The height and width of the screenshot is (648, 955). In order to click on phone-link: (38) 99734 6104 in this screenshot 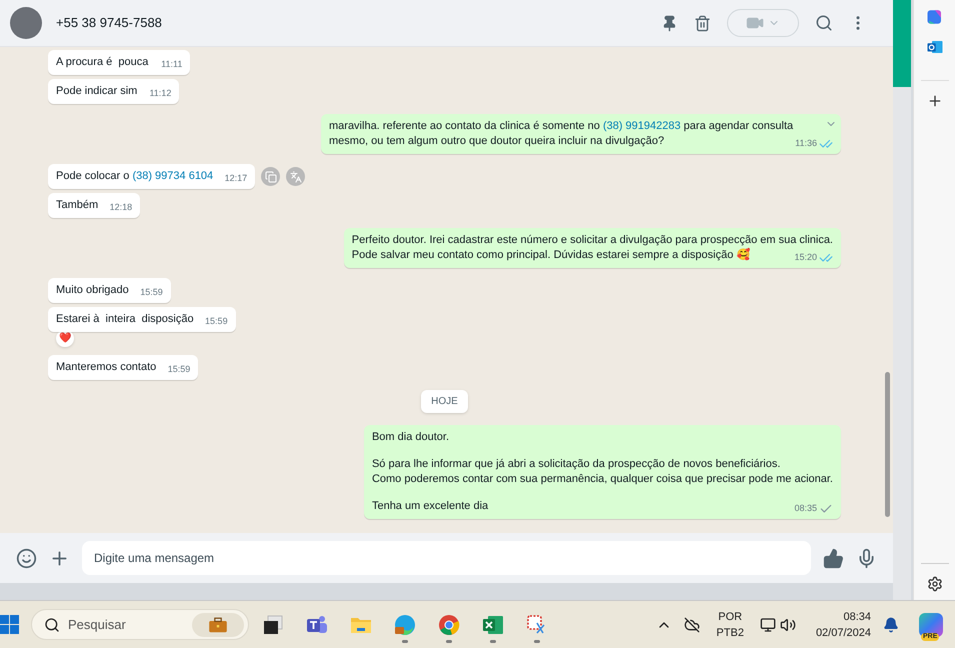, I will do `click(173, 176)`.